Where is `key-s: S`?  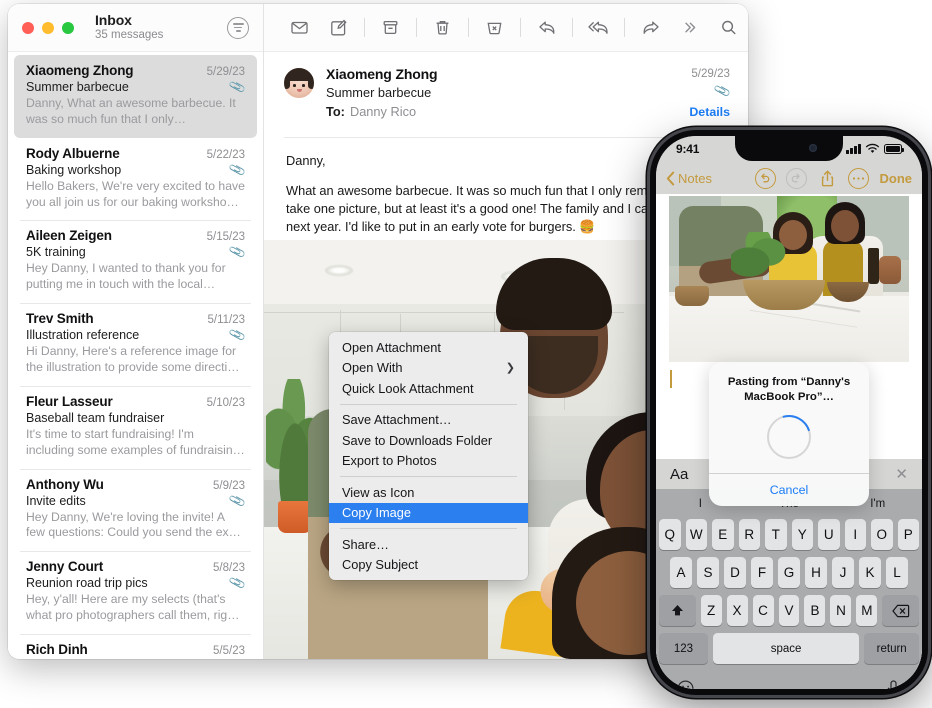
key-s: S is located at coordinates (708, 572).